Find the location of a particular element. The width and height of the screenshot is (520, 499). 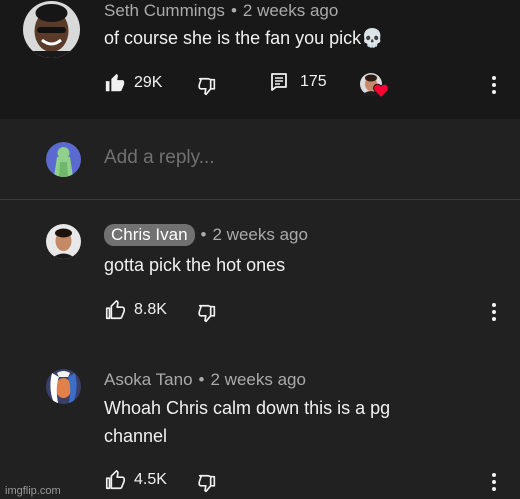

reply-text-line: Whoah Chris calm down this is a pg is located at coordinates (247, 408).